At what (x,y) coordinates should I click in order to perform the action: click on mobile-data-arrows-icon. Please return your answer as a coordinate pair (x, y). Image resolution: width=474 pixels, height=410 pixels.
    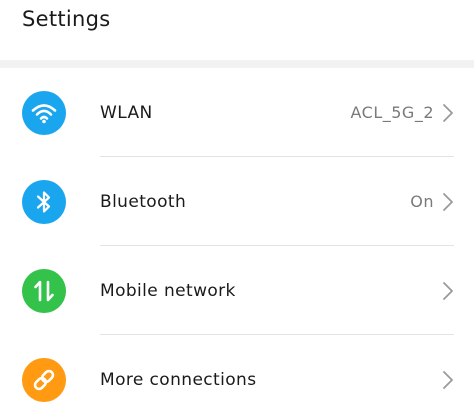
    Looking at the image, I should click on (44, 290).